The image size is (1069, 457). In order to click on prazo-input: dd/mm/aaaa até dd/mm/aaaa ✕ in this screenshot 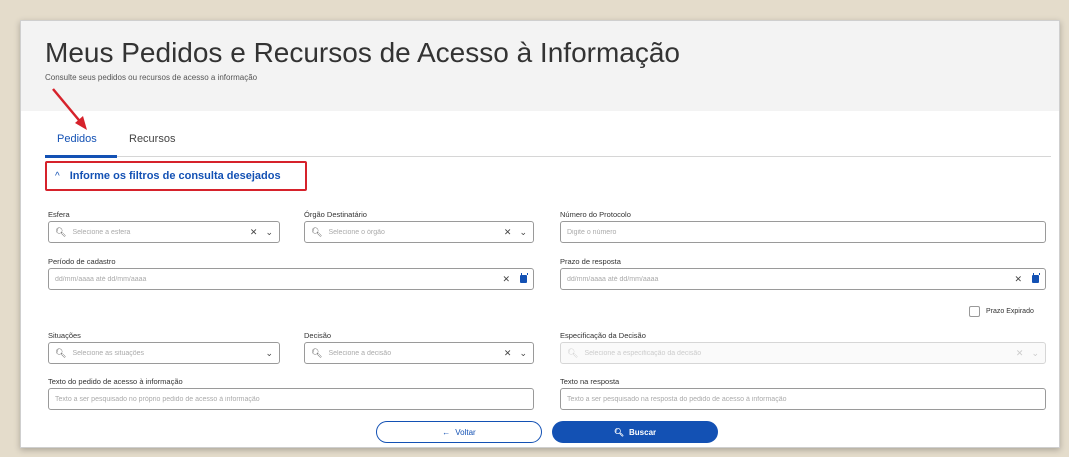, I will do `click(803, 279)`.